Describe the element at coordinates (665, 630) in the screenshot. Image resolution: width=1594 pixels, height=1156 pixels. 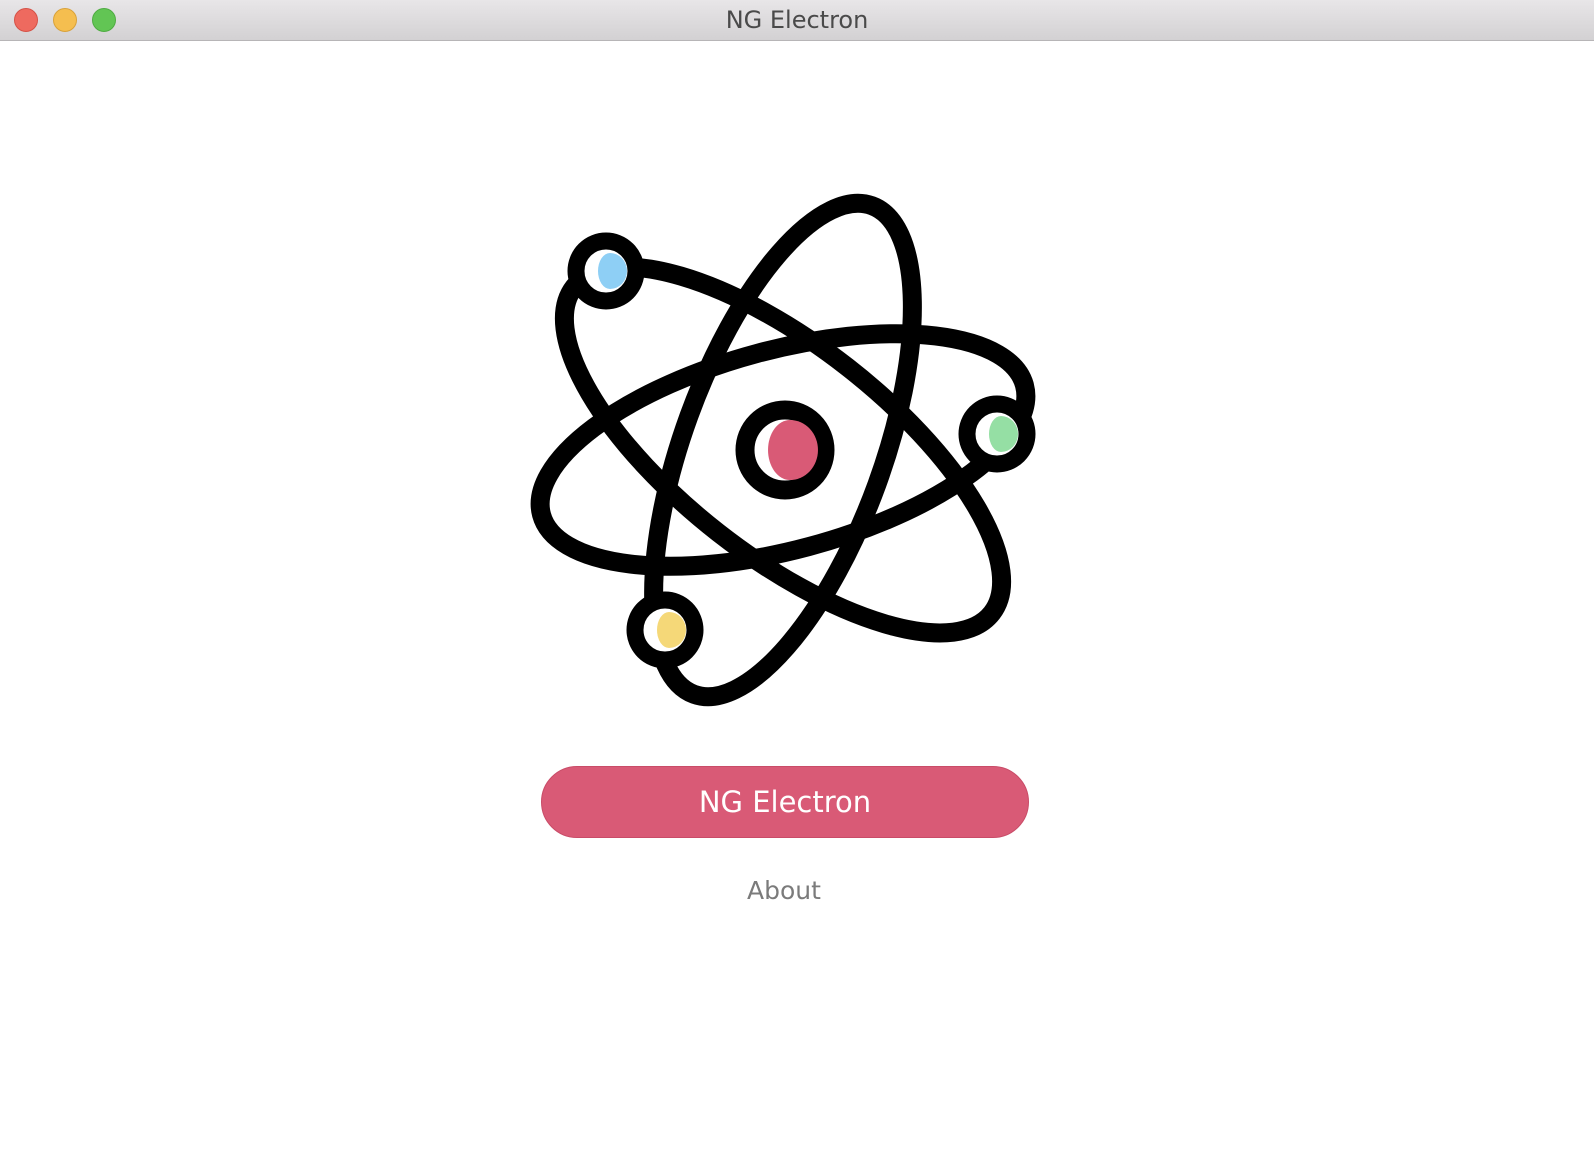
I see `electron-yellow` at that location.